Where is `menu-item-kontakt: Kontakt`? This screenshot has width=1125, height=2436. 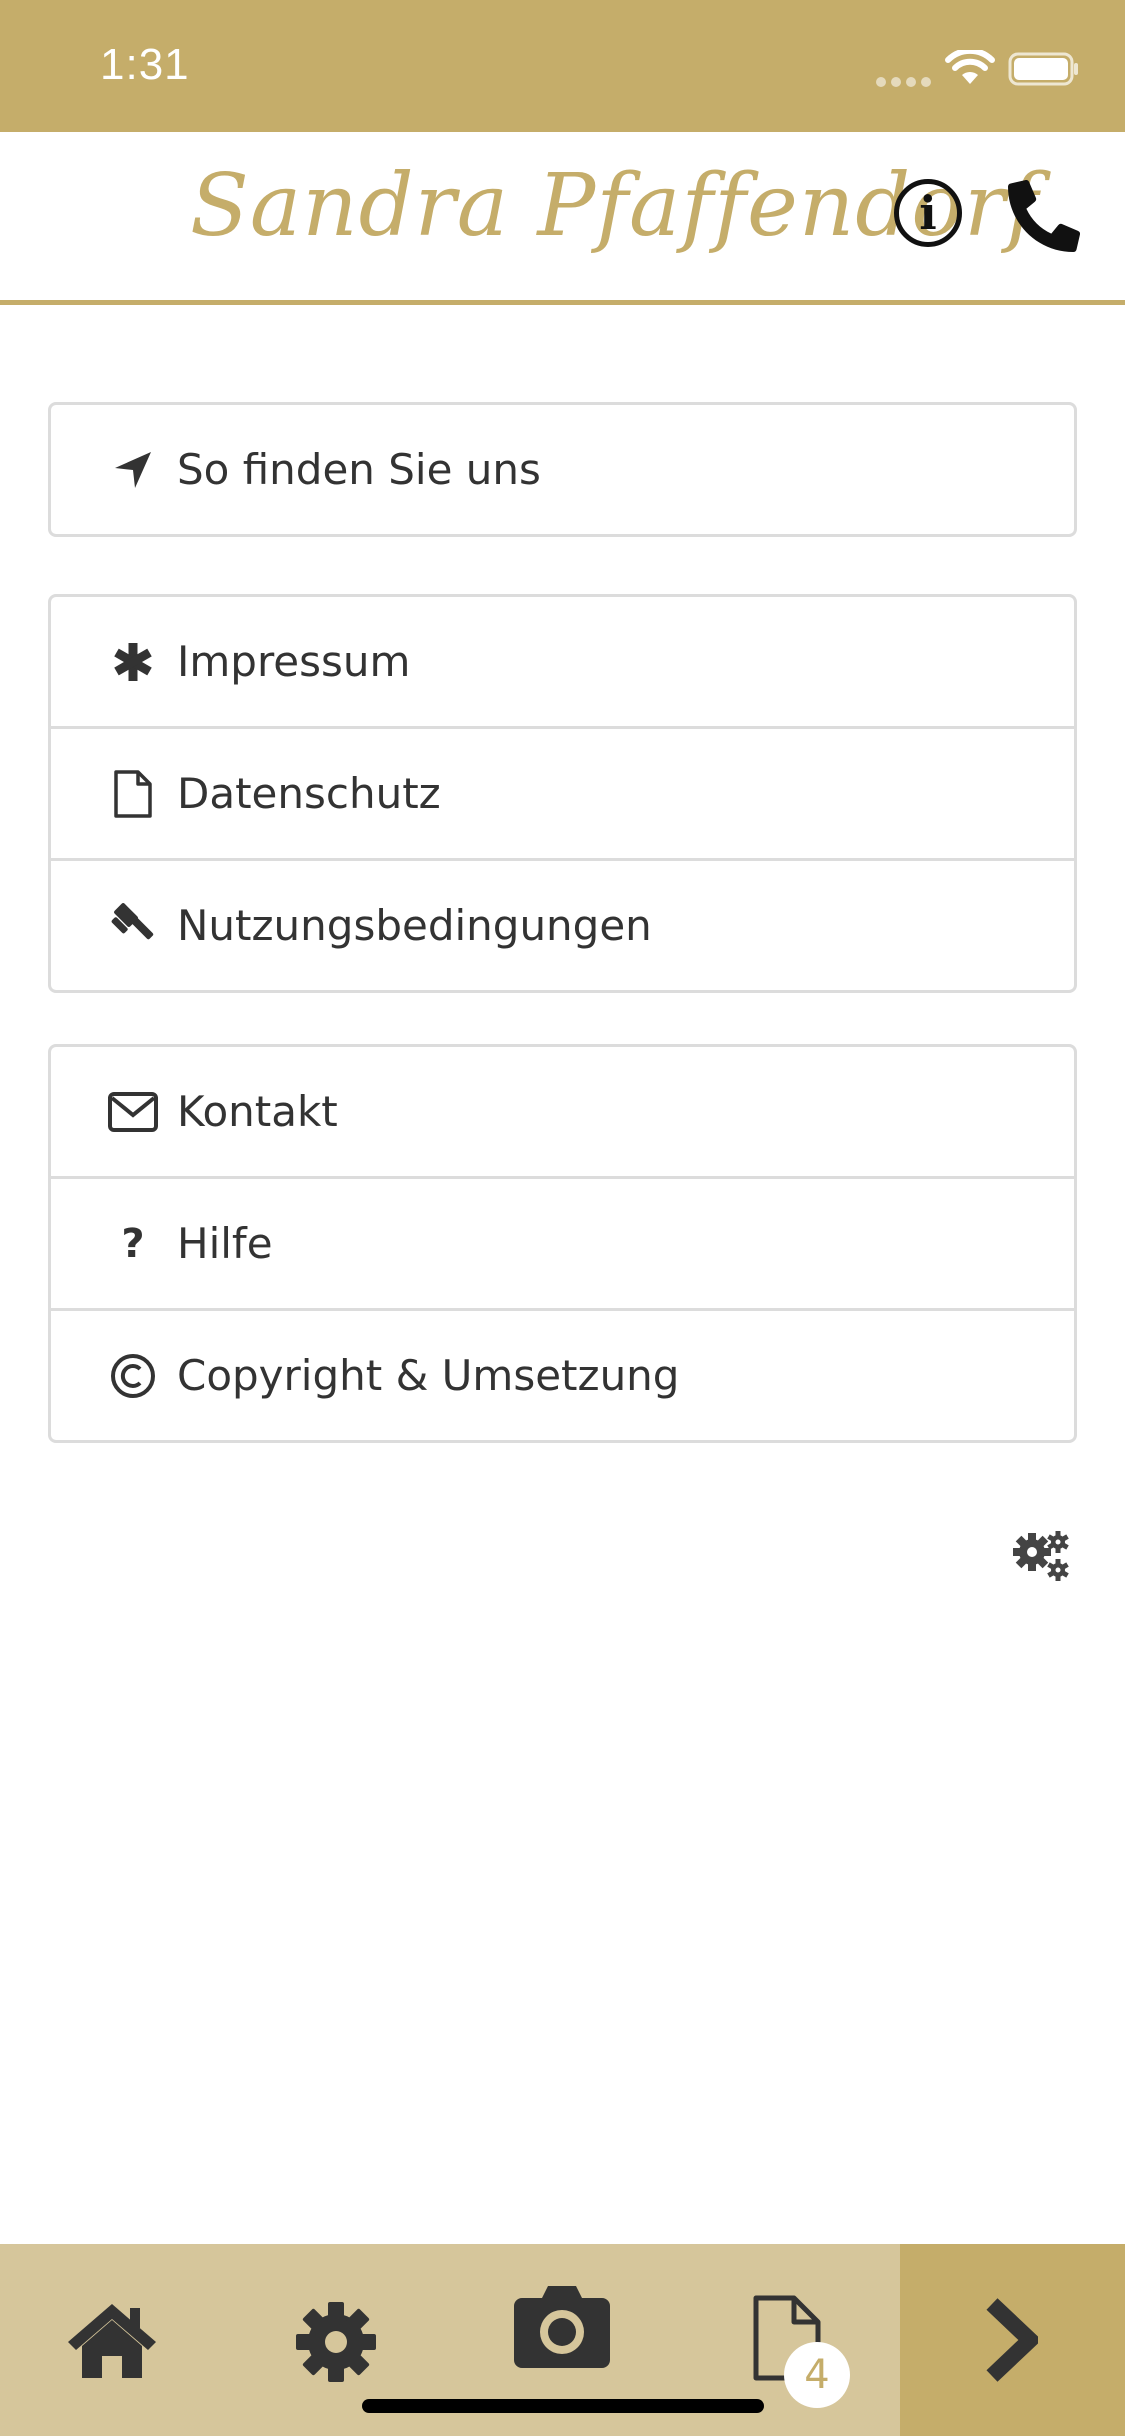
menu-item-kontakt: Kontakt is located at coordinates (562, 1113).